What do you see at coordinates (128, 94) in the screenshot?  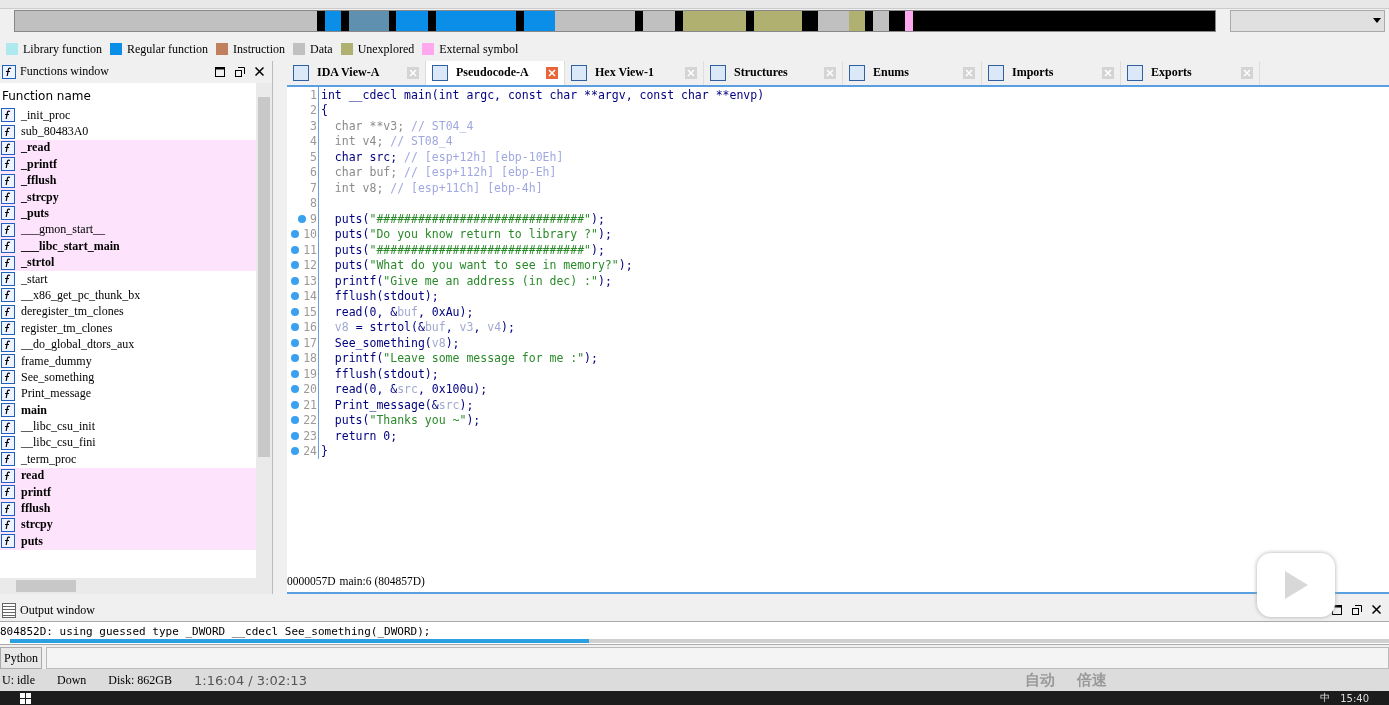 I see `column-header: Function name` at bounding box center [128, 94].